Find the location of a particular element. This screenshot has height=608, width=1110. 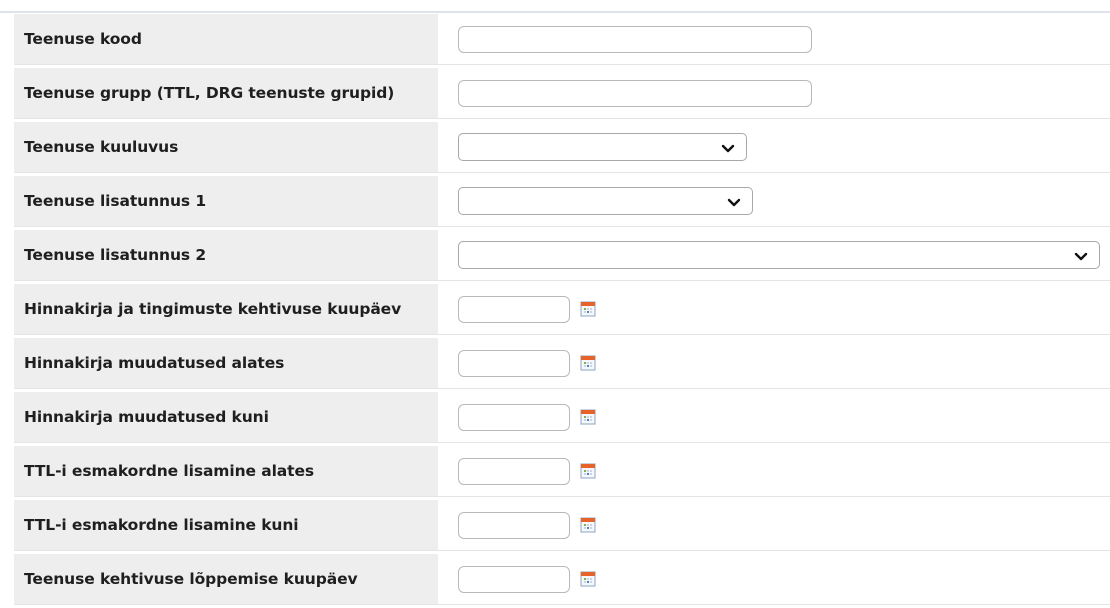

service-group-input is located at coordinates (635, 93).